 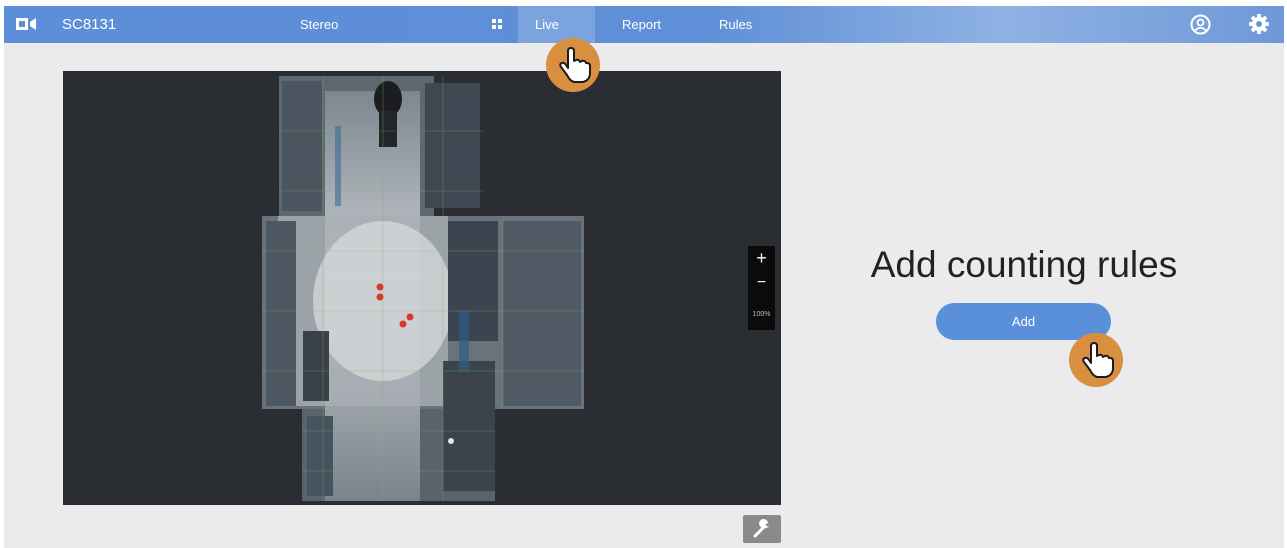 I want to click on device-name: SC8131, so click(x=89, y=24).